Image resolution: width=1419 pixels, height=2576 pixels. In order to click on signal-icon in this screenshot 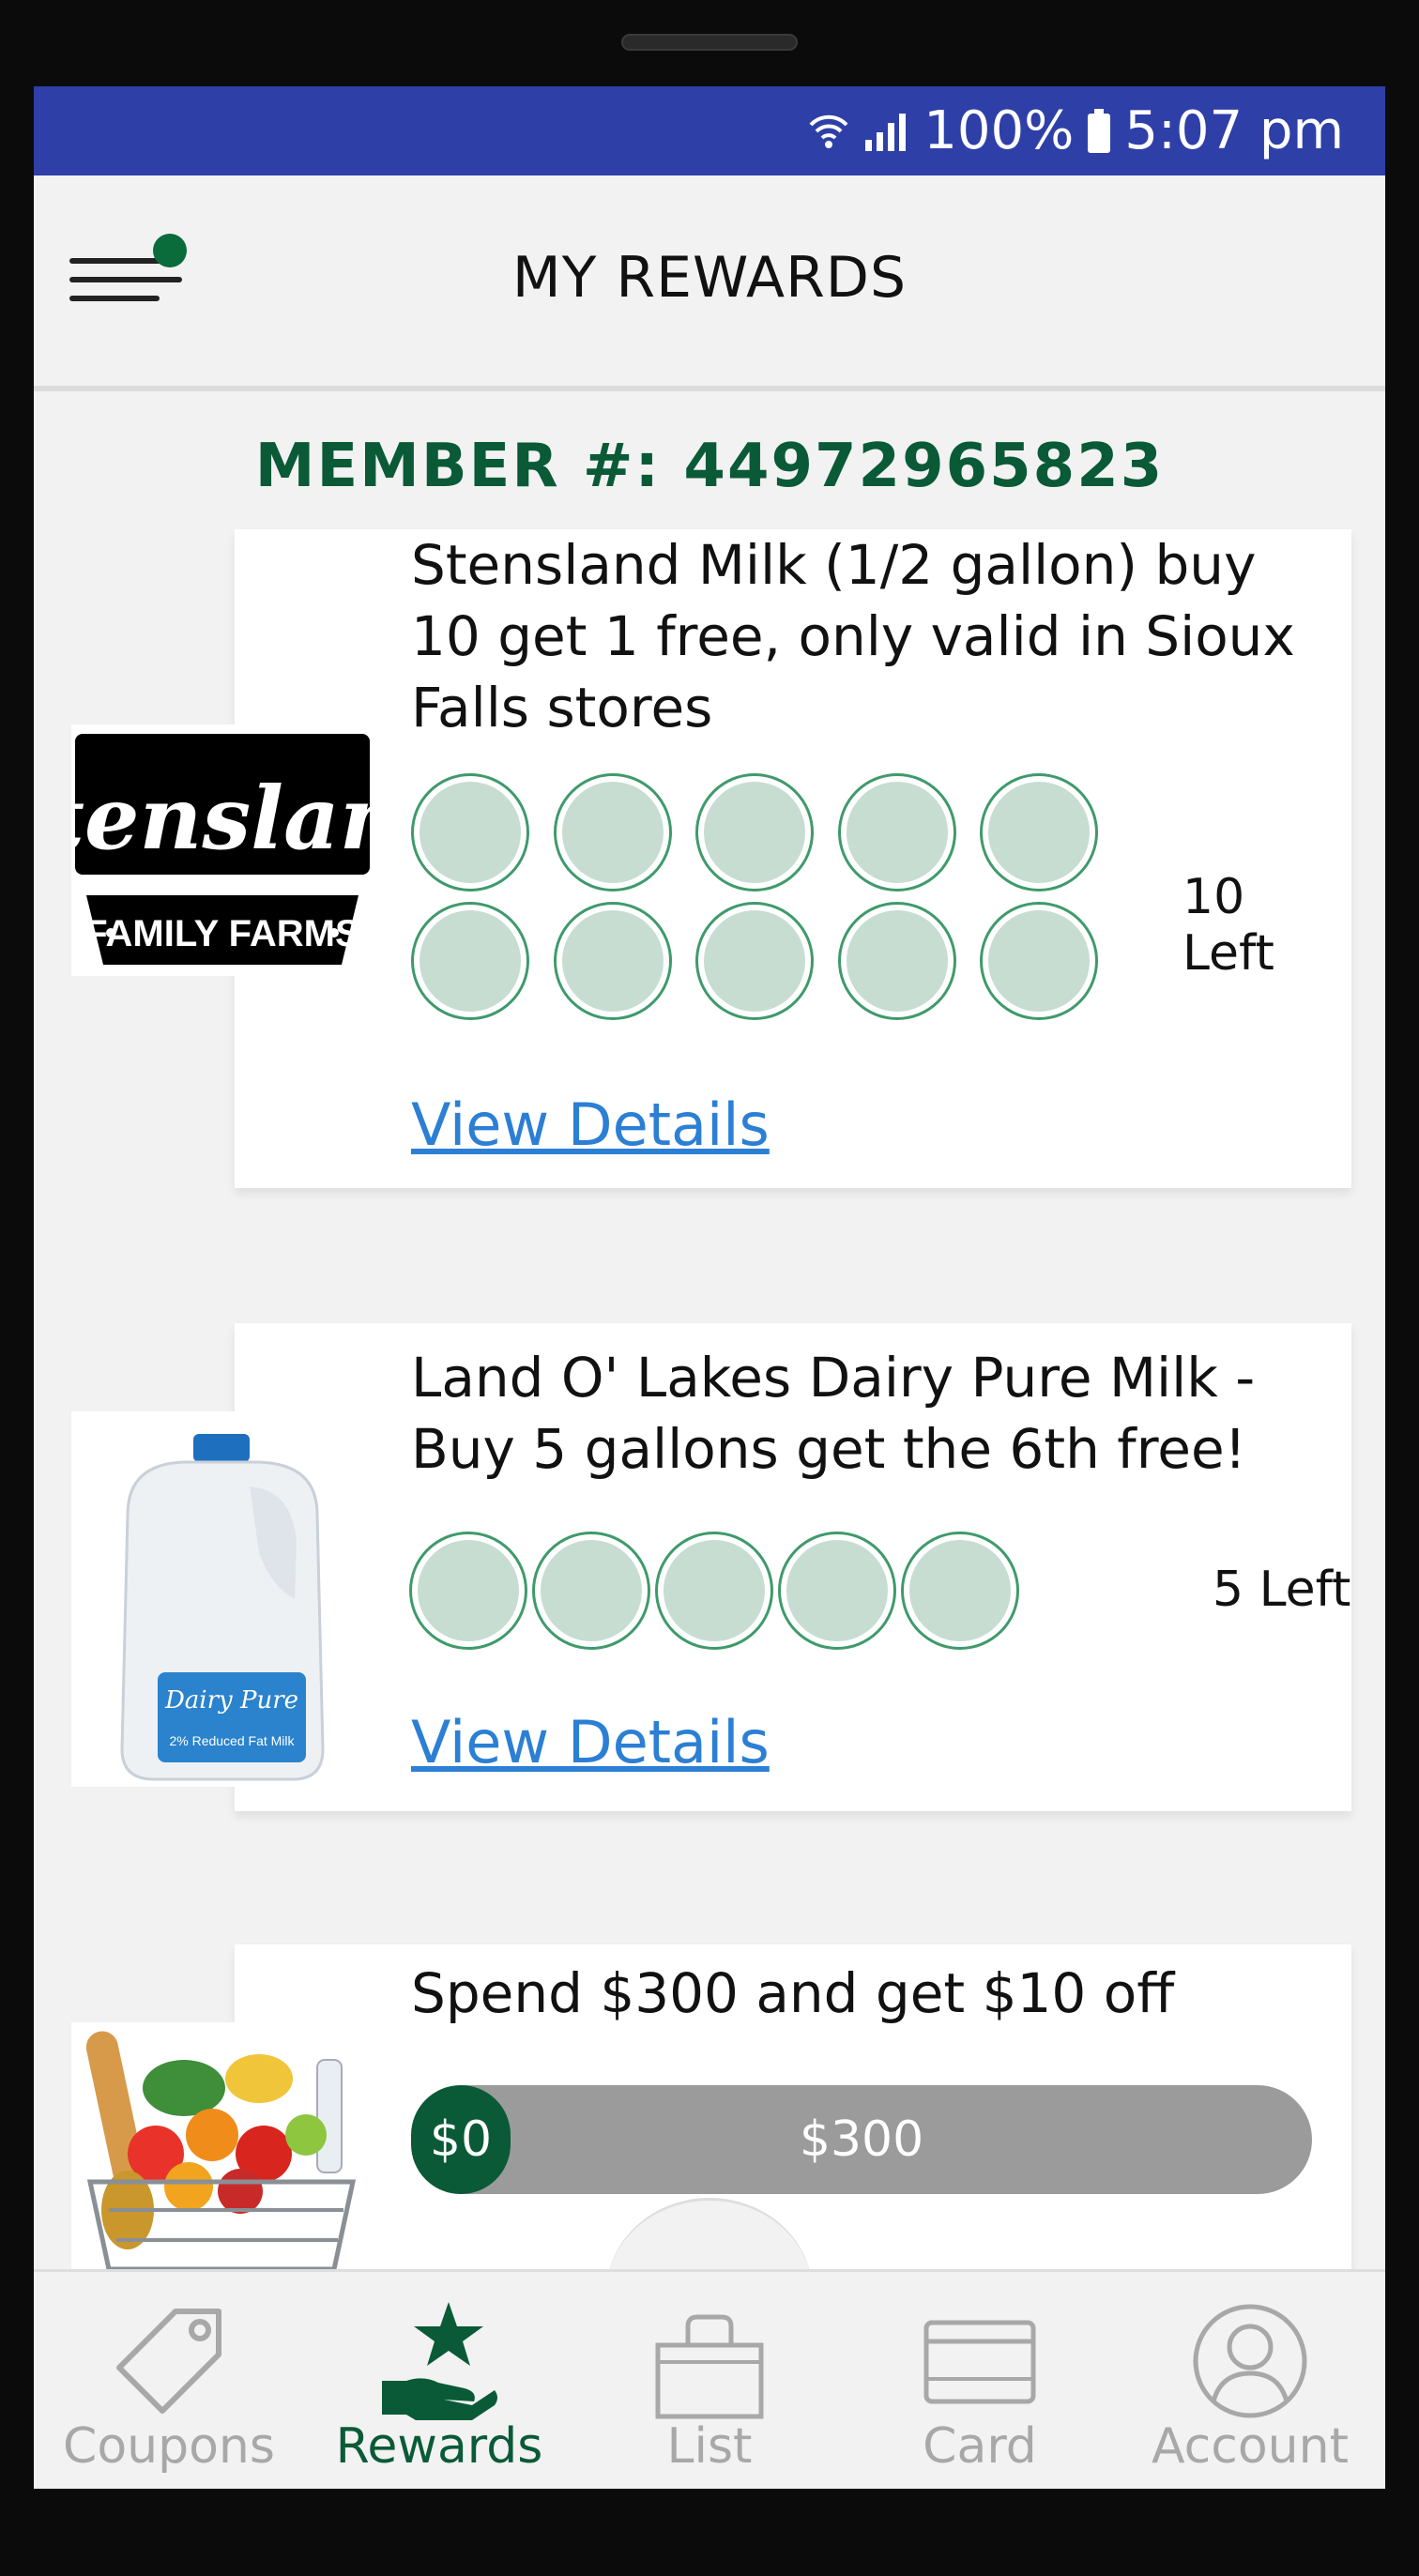, I will do `click(887, 131)`.